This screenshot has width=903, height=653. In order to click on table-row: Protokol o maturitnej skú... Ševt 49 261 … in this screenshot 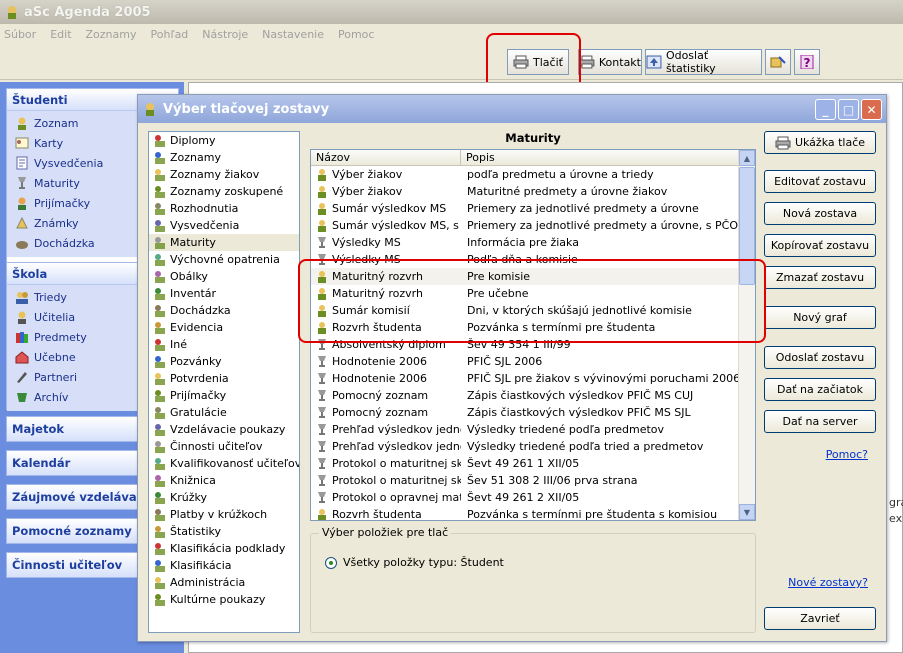, I will do `click(533, 463)`.